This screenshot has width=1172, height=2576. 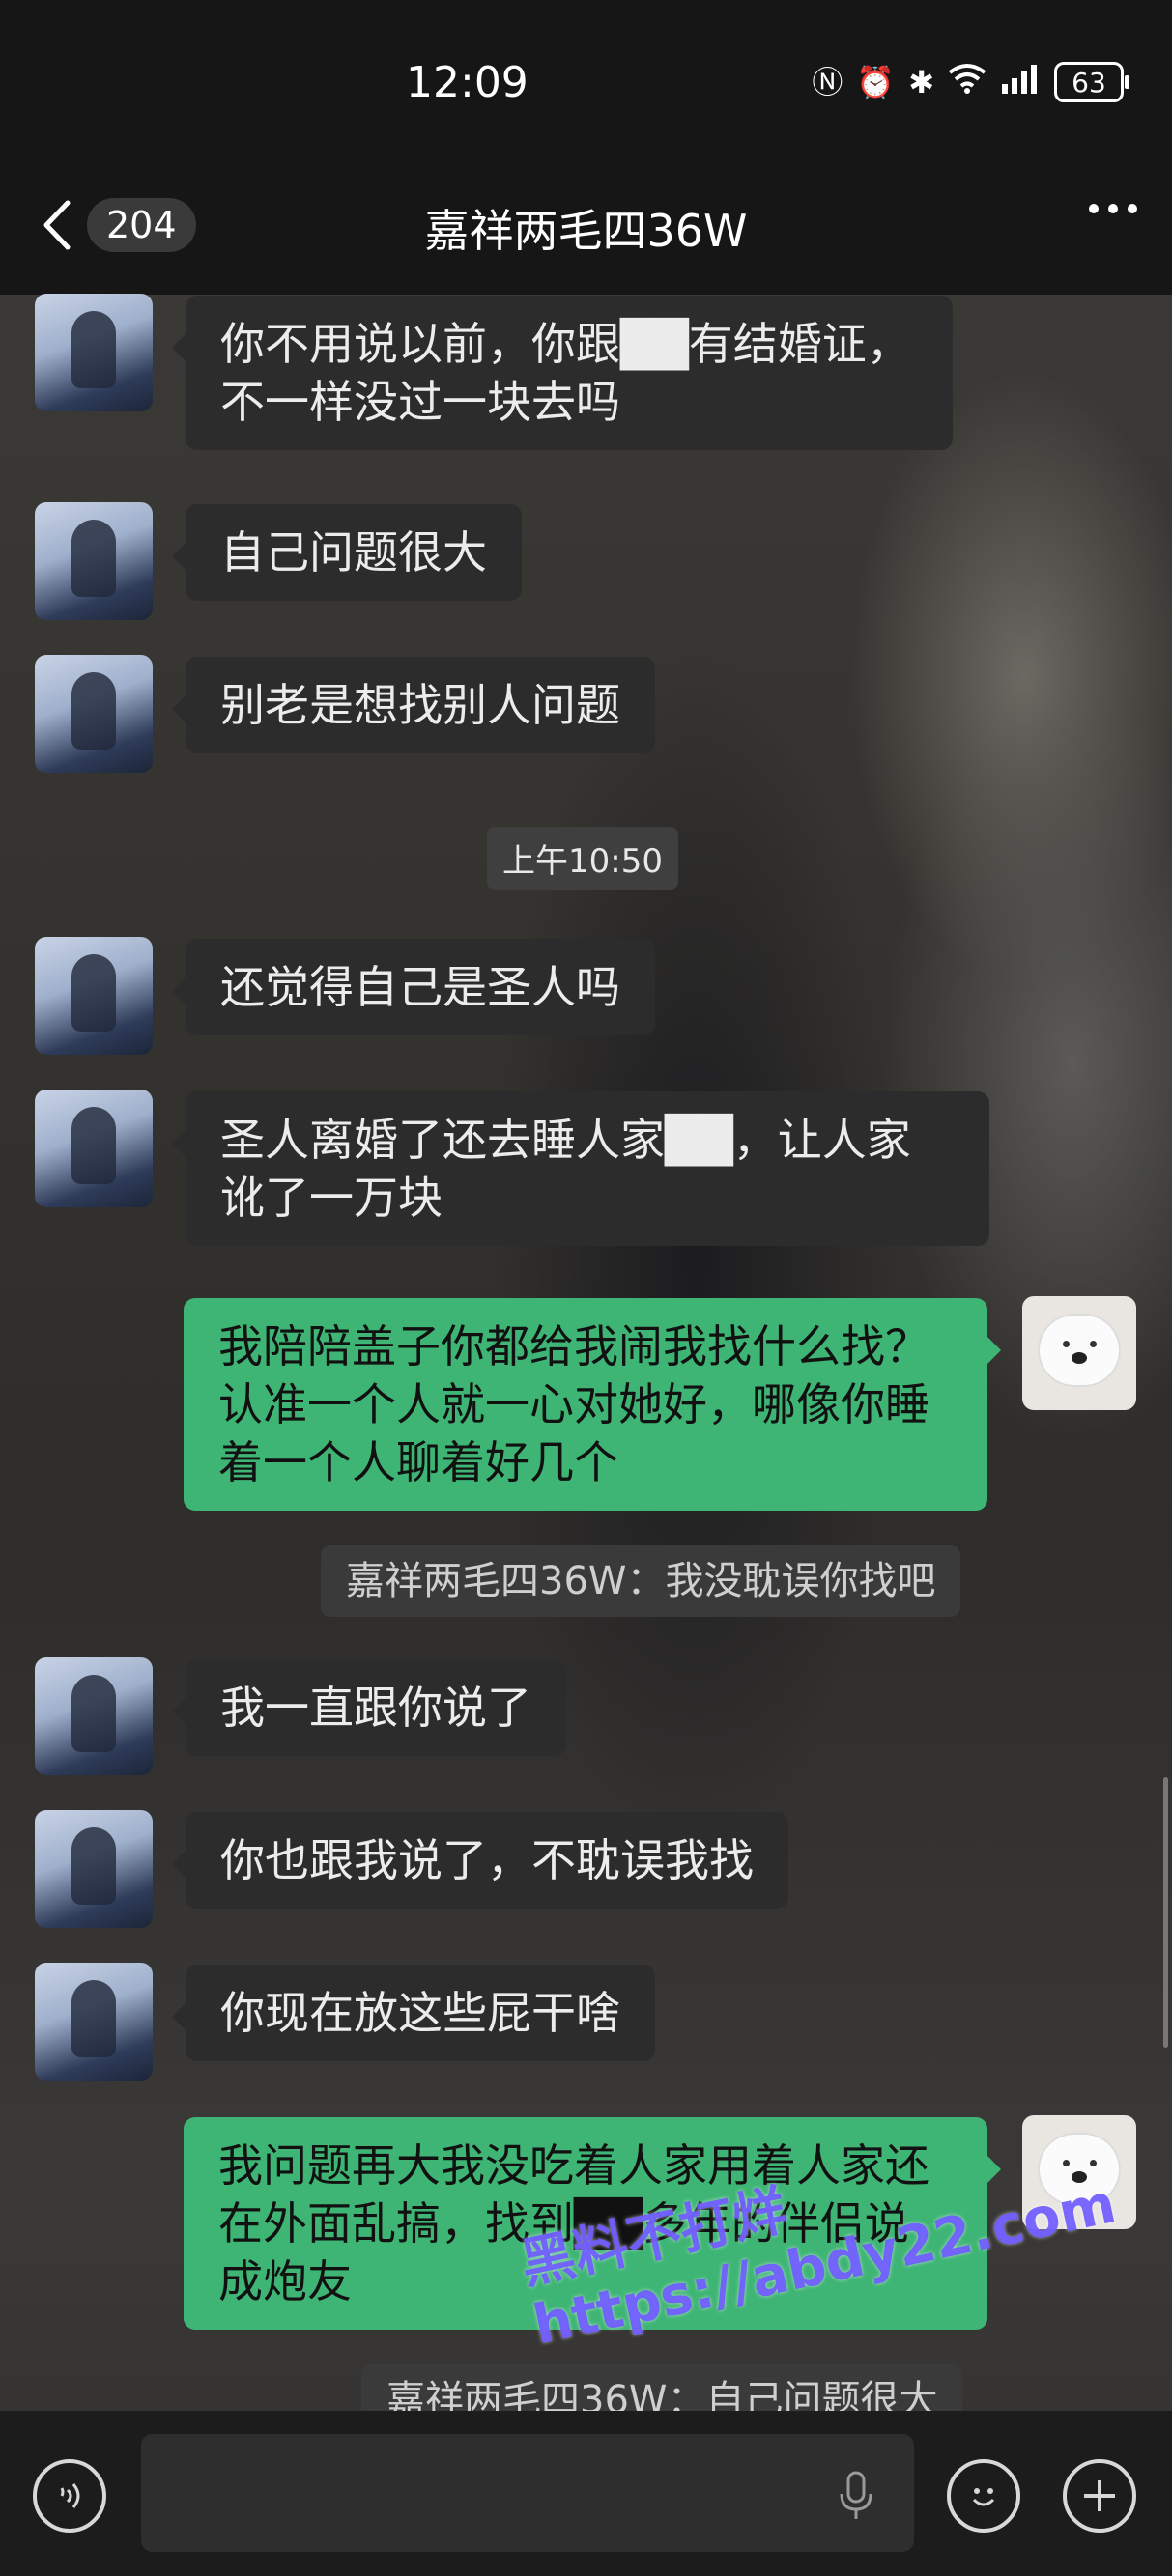 I want to click on scrollbar, so click(x=1165, y=1912).